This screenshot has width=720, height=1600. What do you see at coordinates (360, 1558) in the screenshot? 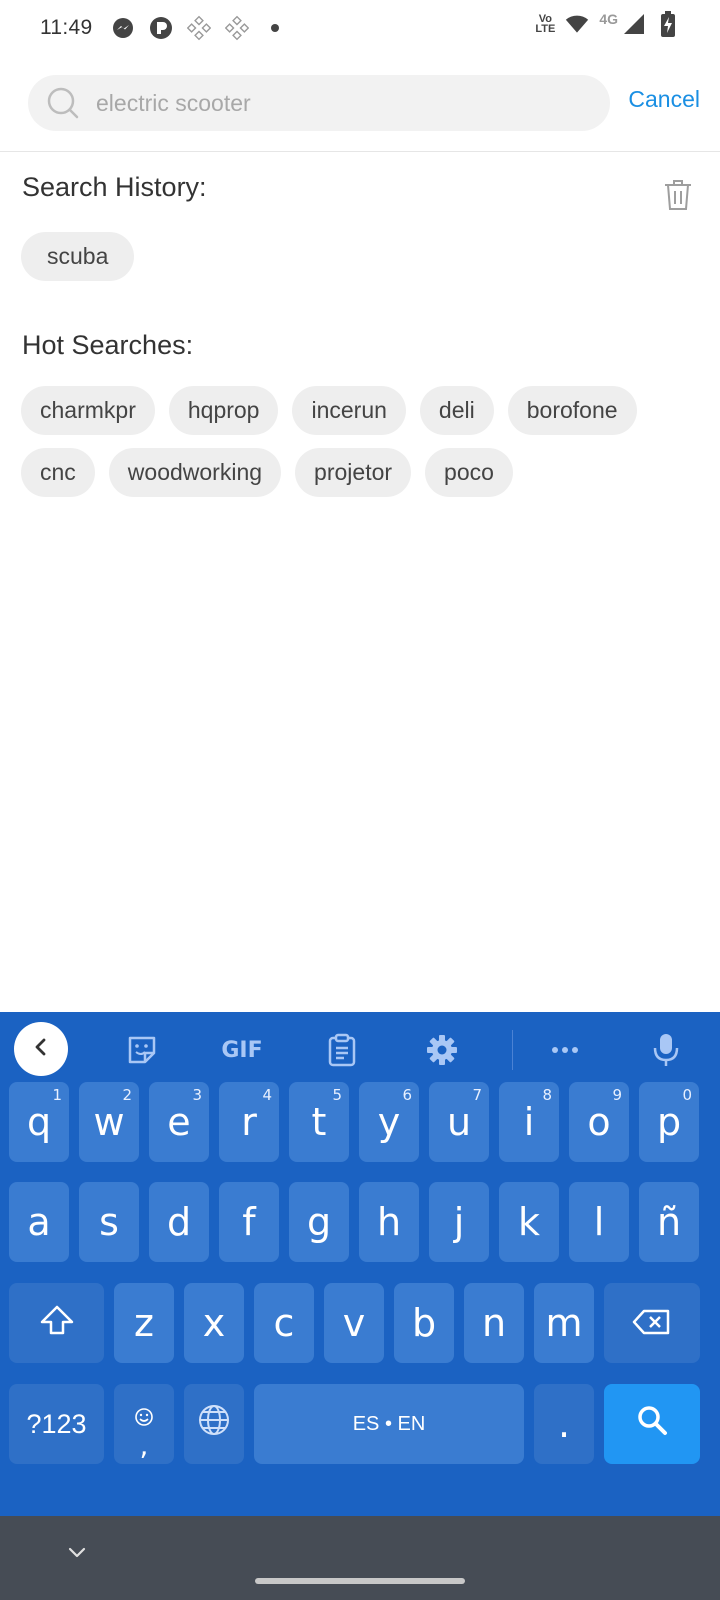
I see `navigation-bar` at bounding box center [360, 1558].